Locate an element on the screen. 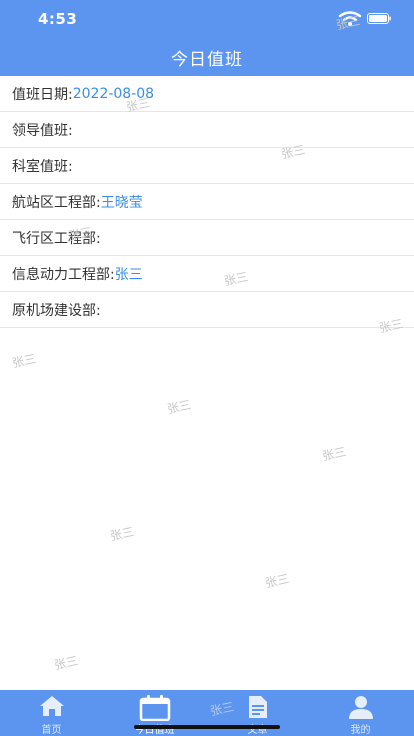  row-value: 王晓莹 is located at coordinates (121, 202).